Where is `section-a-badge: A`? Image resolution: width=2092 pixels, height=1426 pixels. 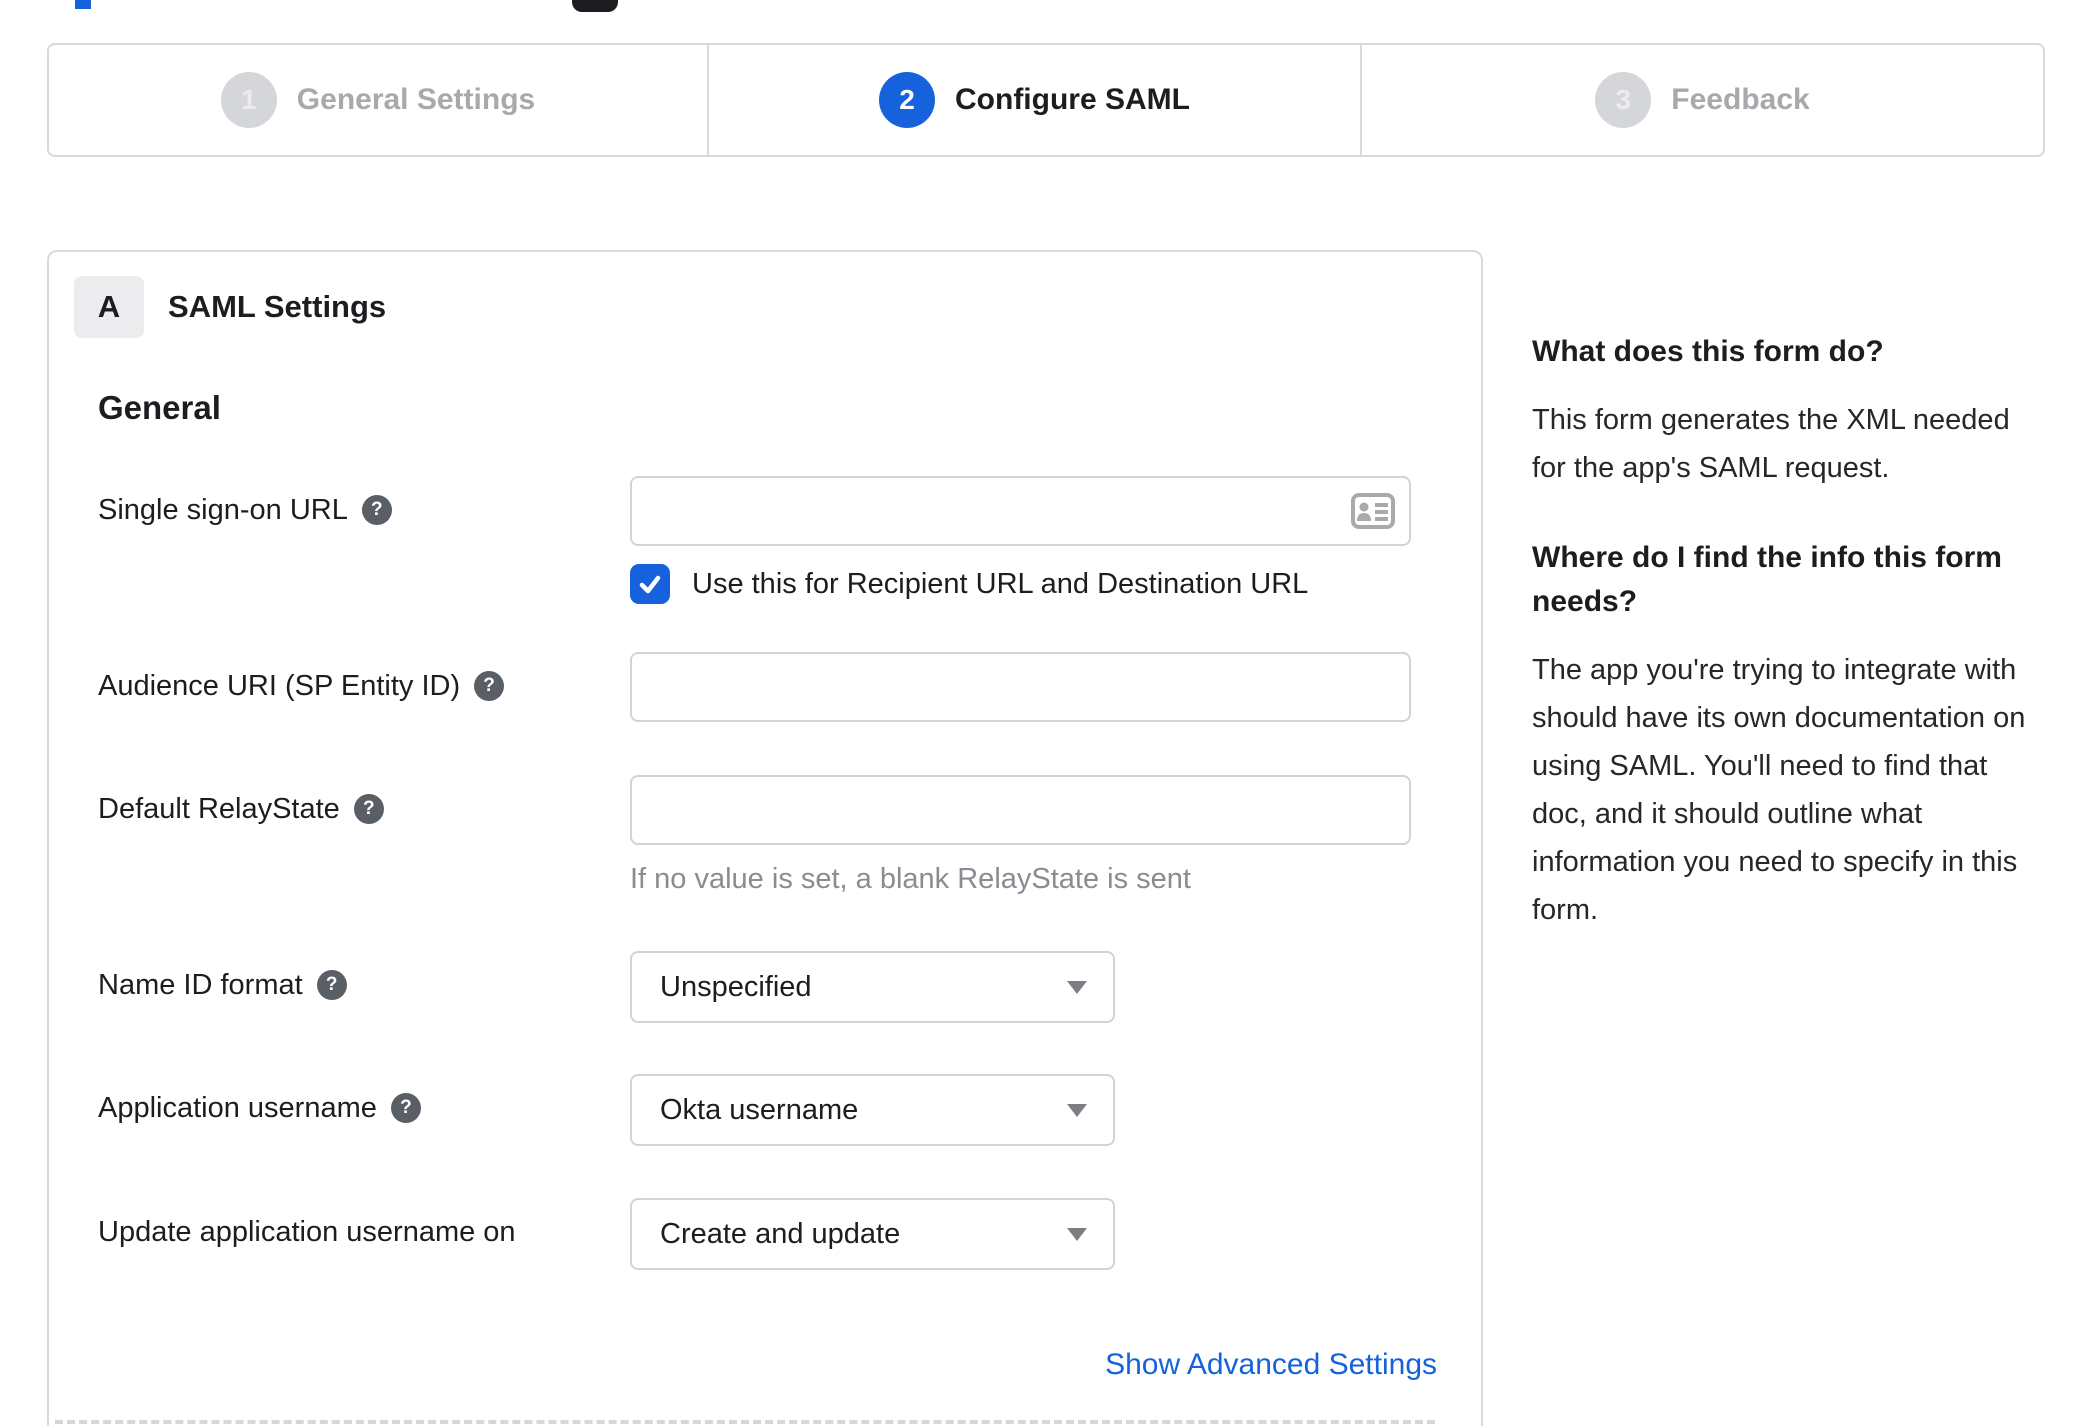 section-a-badge: A is located at coordinates (109, 307).